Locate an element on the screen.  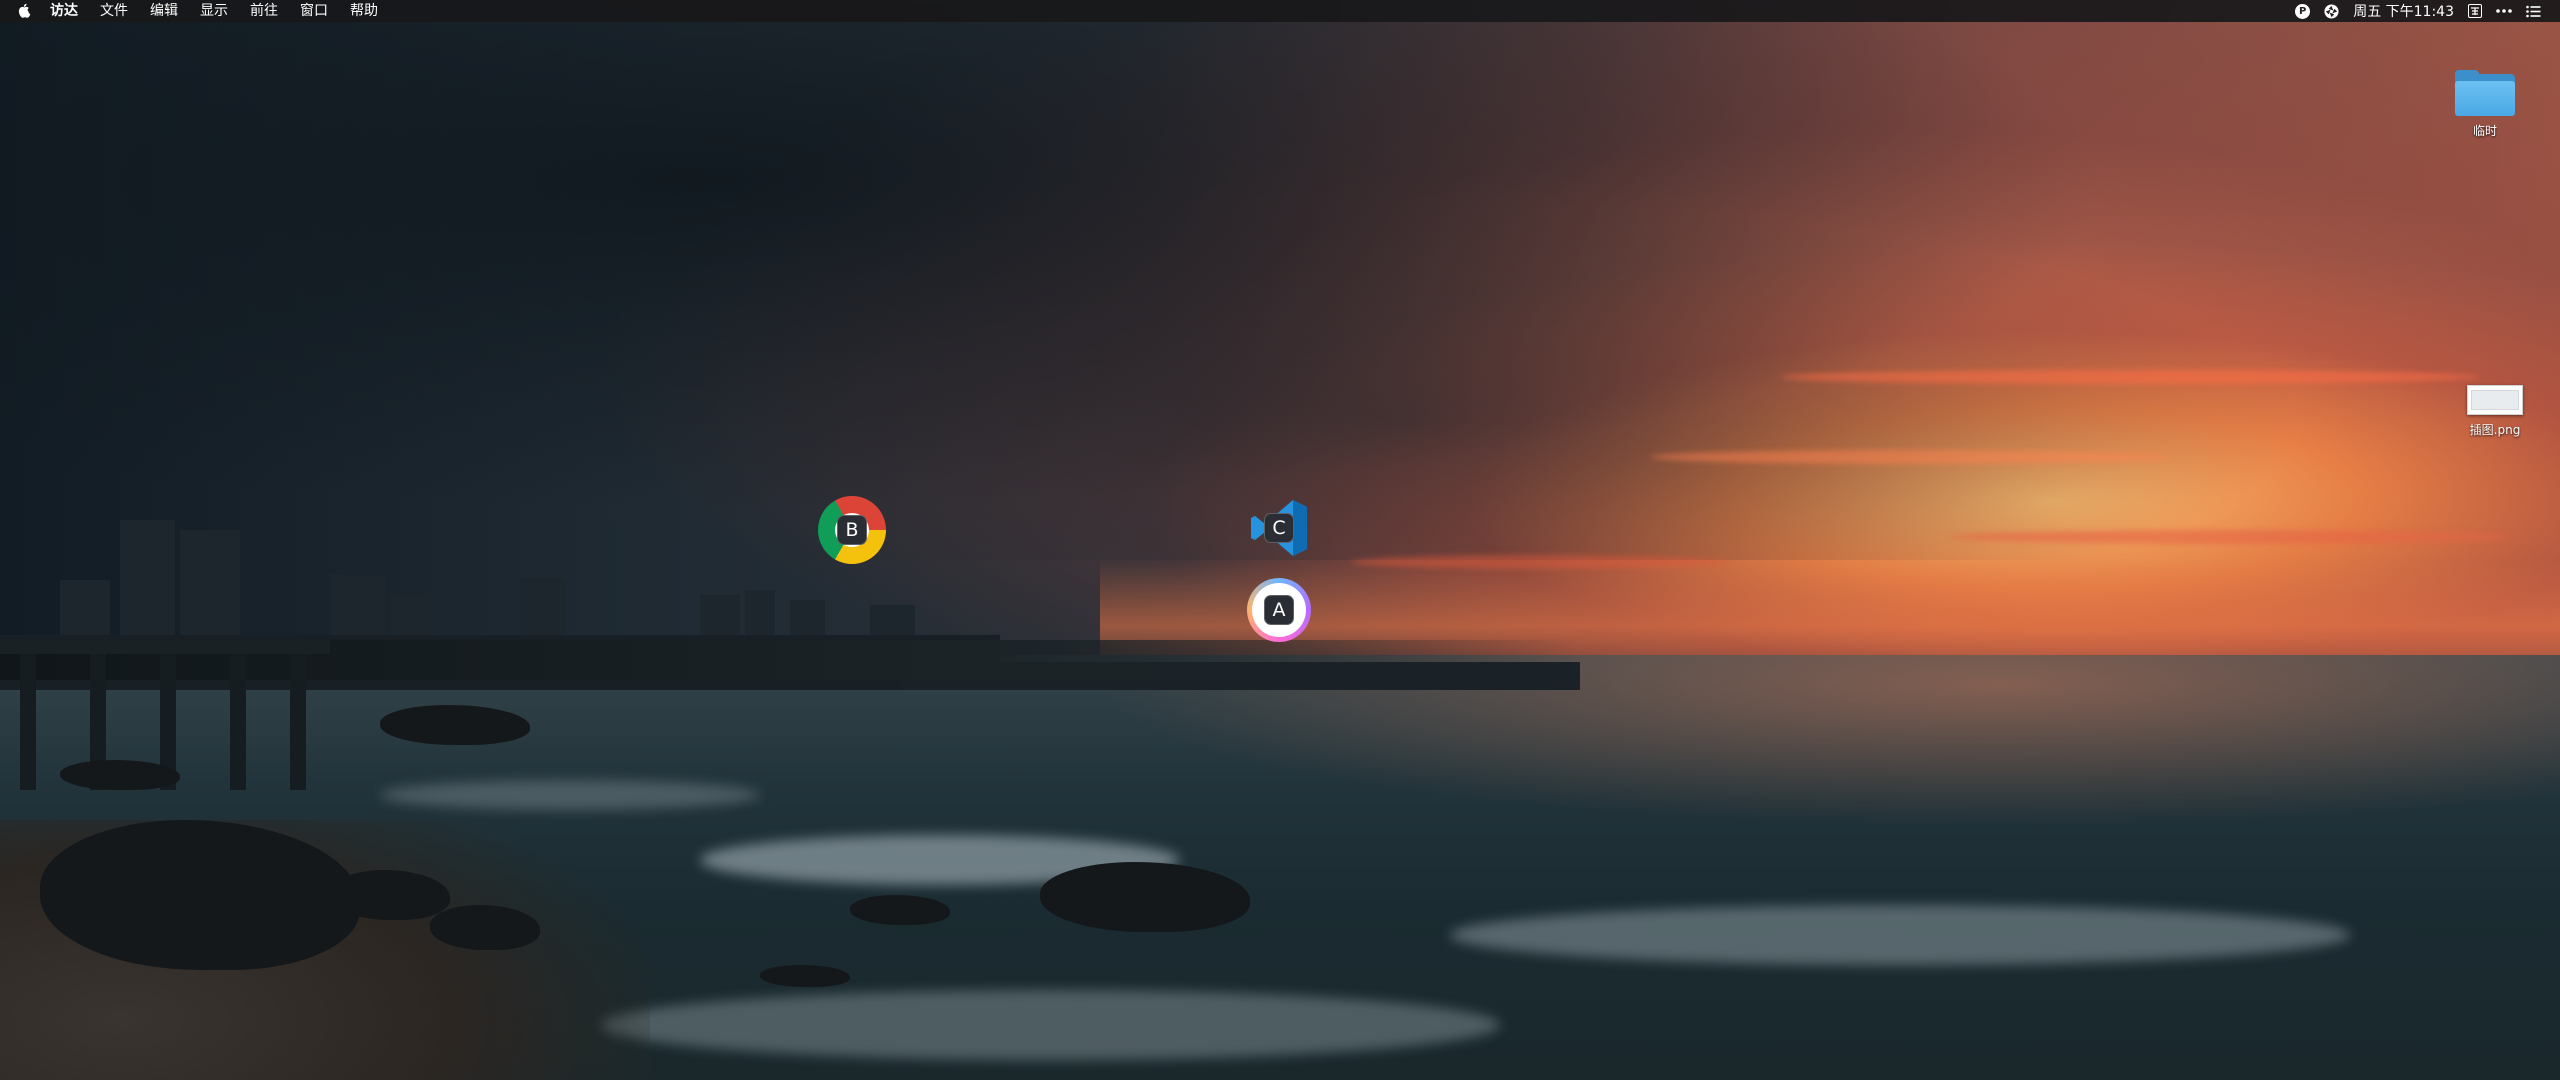
menu-window: 窗口 is located at coordinates (314, 11).